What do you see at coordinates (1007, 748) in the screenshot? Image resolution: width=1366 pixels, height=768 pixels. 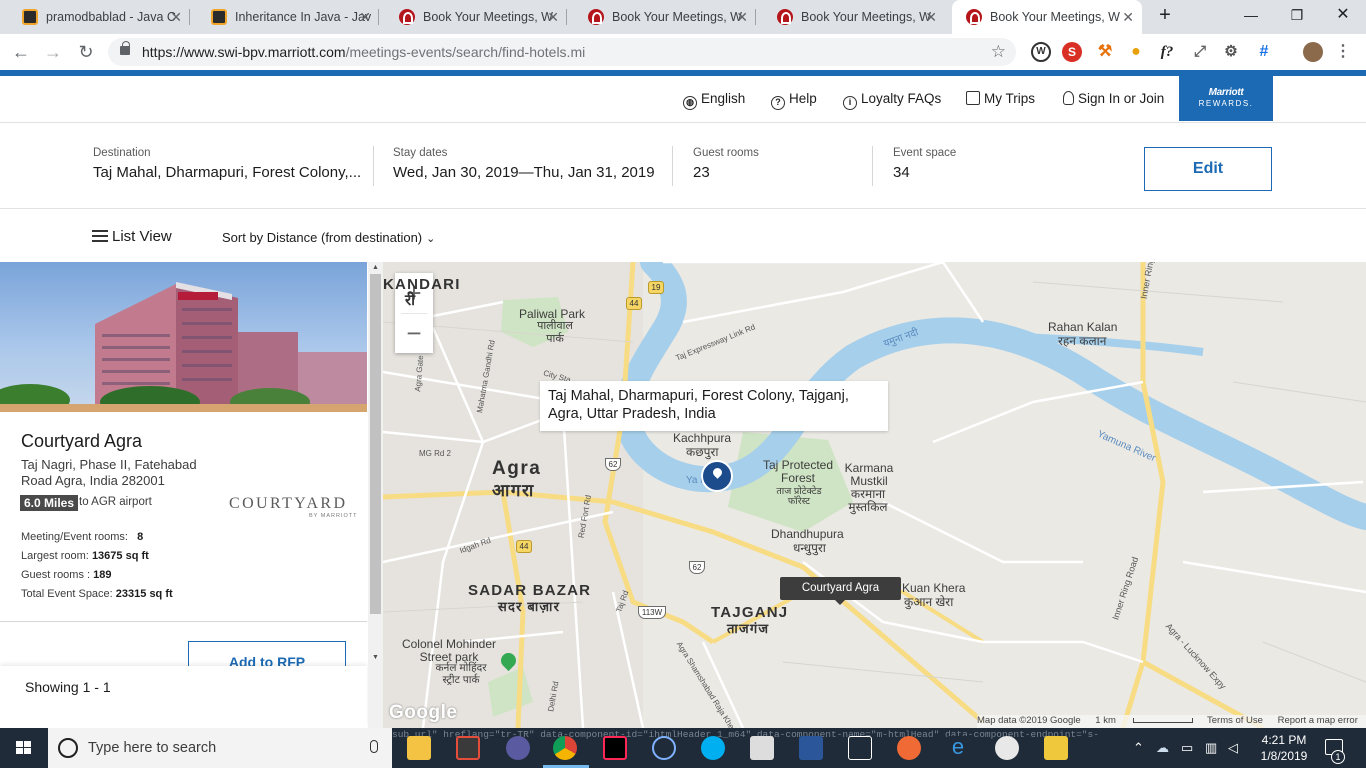 I see `paint-icon` at bounding box center [1007, 748].